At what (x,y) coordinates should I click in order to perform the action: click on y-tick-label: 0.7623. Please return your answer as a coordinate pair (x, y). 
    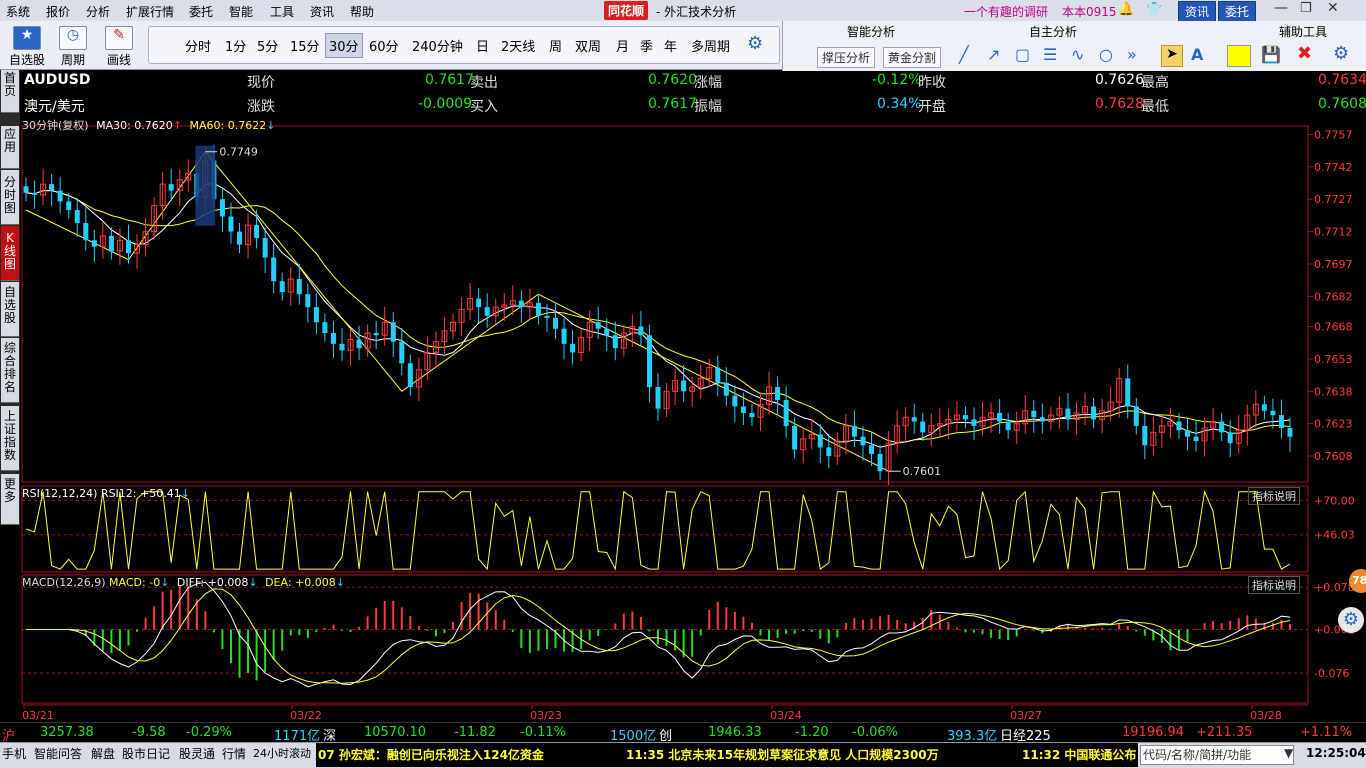
    Looking at the image, I should click on (1333, 424).